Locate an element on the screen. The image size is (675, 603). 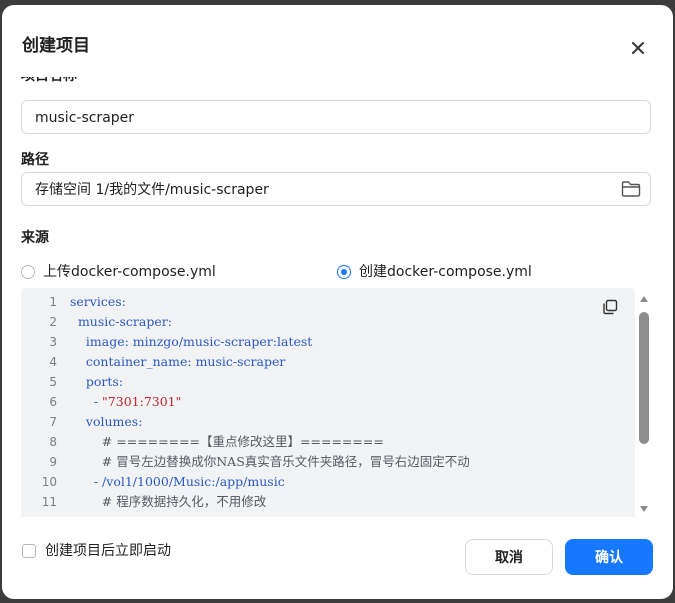
path-label: 路径 is located at coordinates (35, 160).